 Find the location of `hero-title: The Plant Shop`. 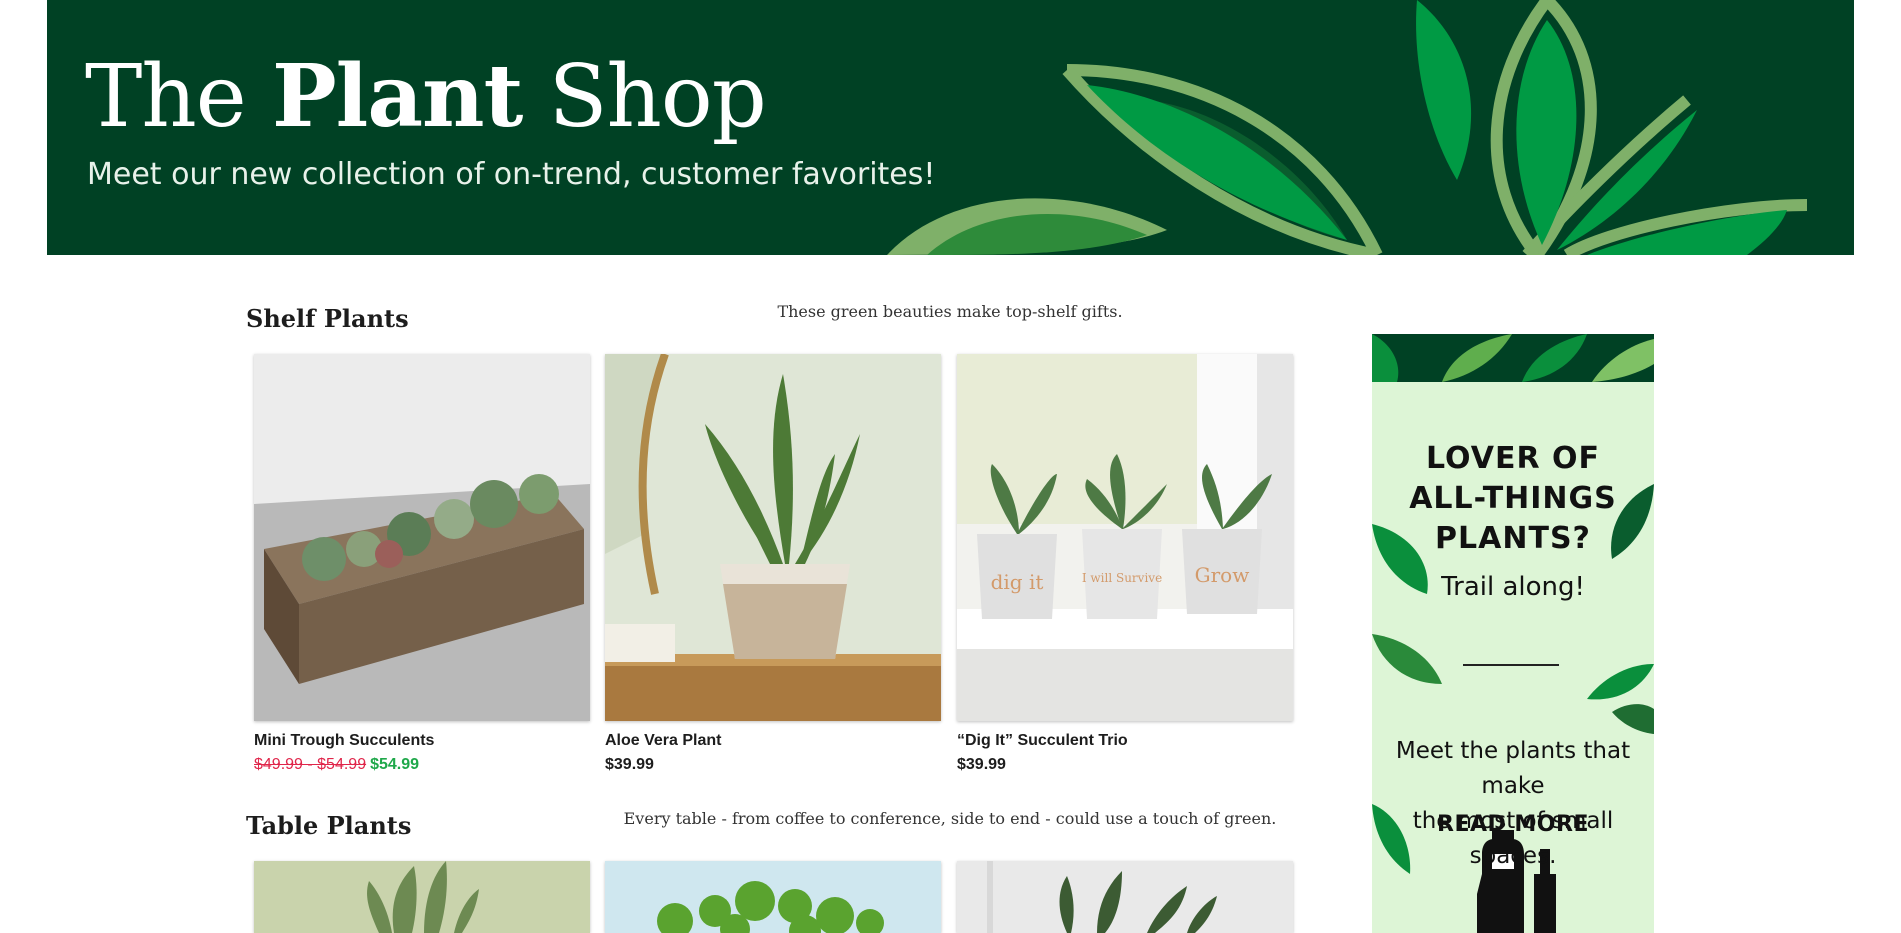

hero-title: The Plant Shop is located at coordinates (426, 96).